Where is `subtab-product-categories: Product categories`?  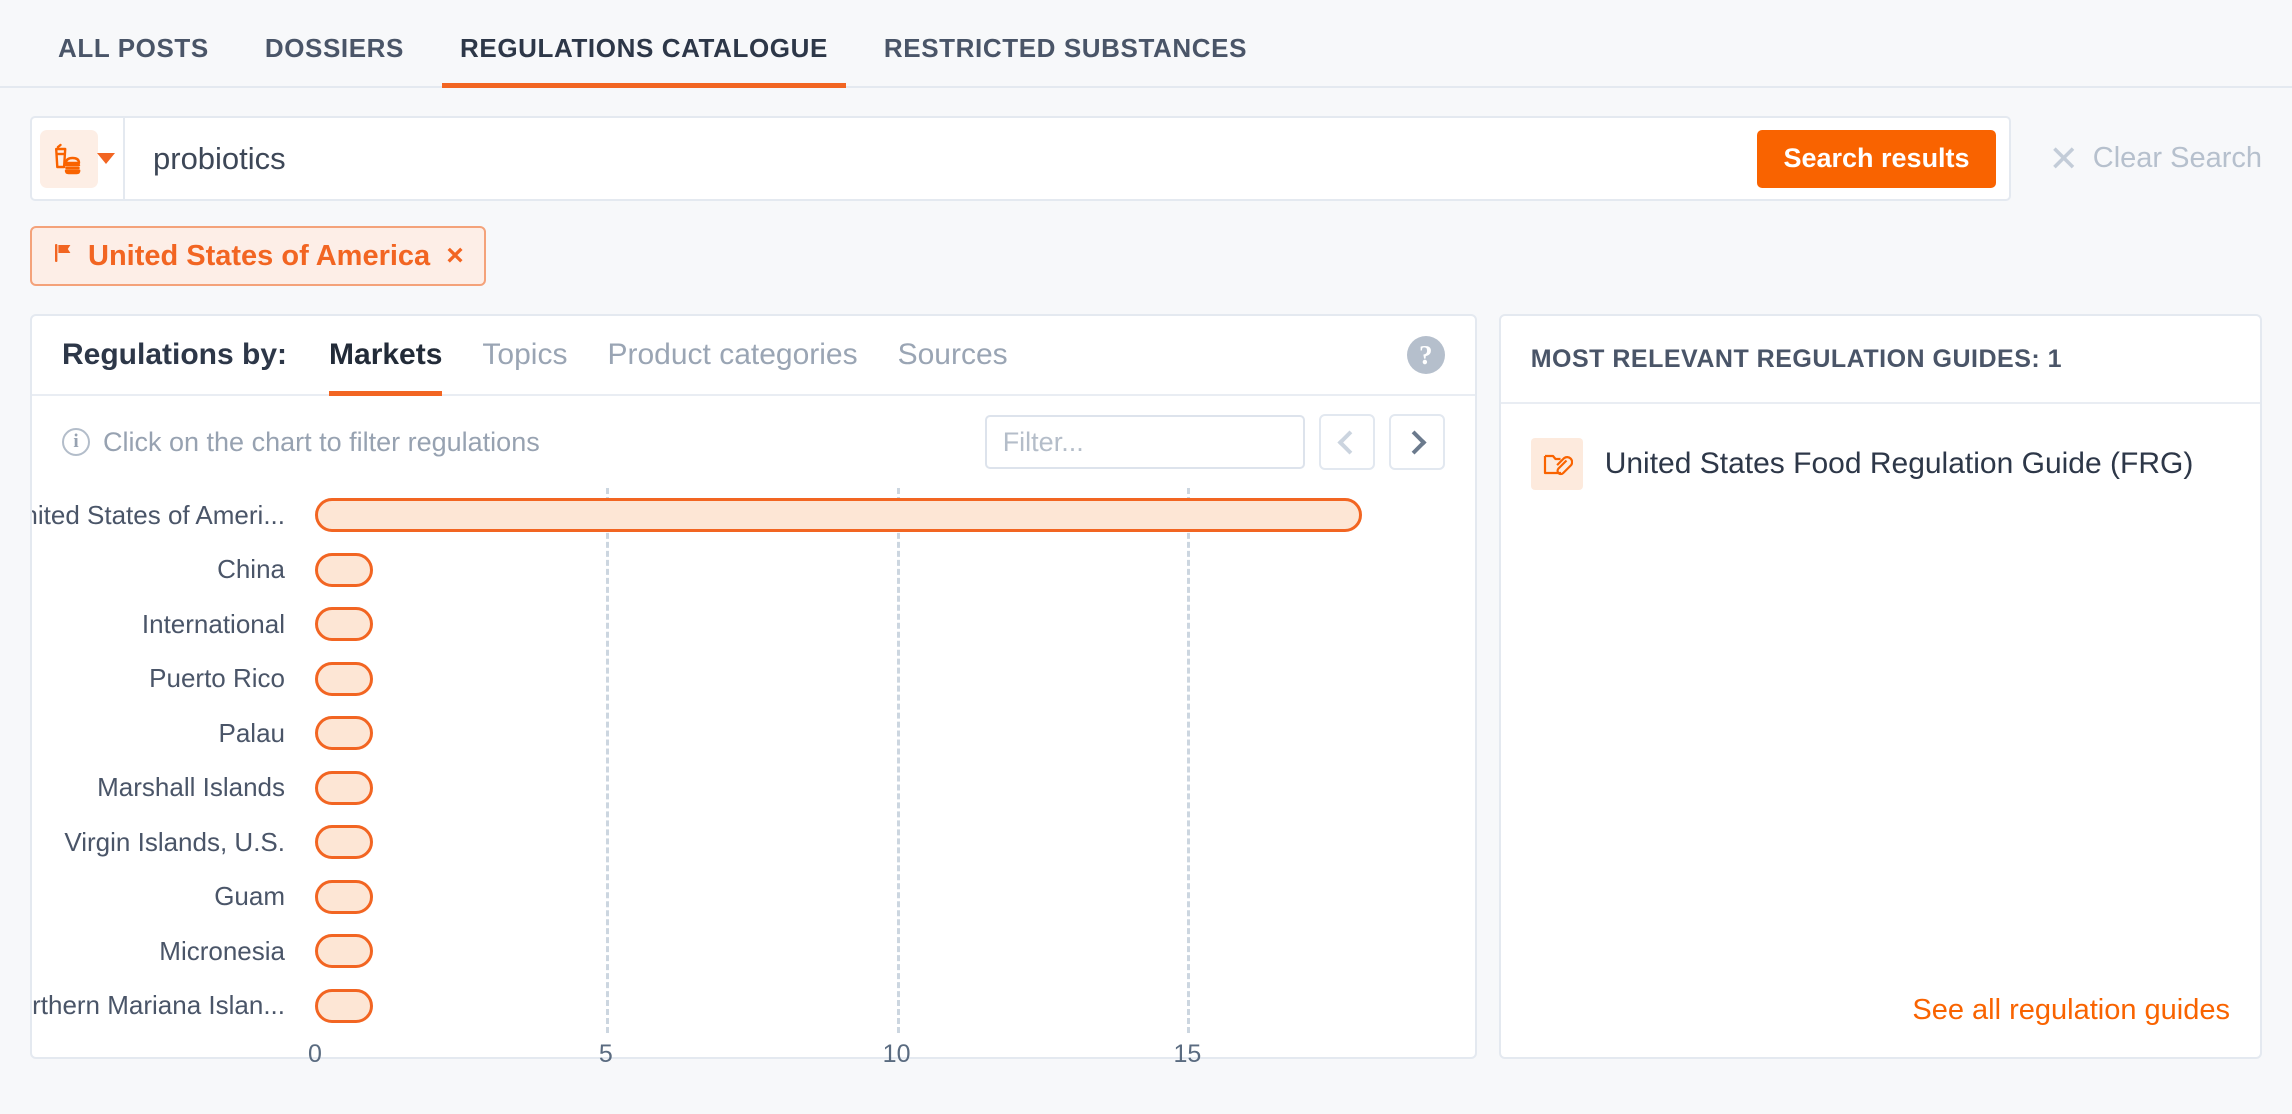
subtab-product-categories: Product categories is located at coordinates (732, 366).